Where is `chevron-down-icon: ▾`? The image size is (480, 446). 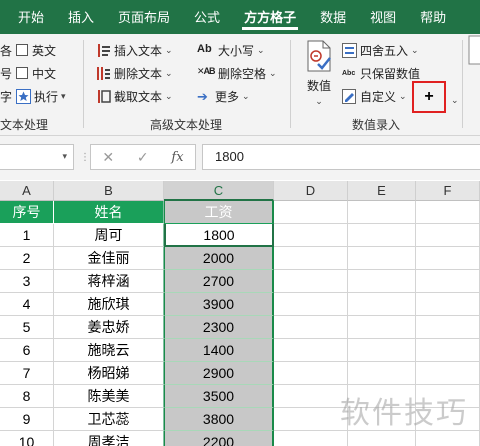
chevron-down-icon: ▾ is located at coordinates (64, 156).